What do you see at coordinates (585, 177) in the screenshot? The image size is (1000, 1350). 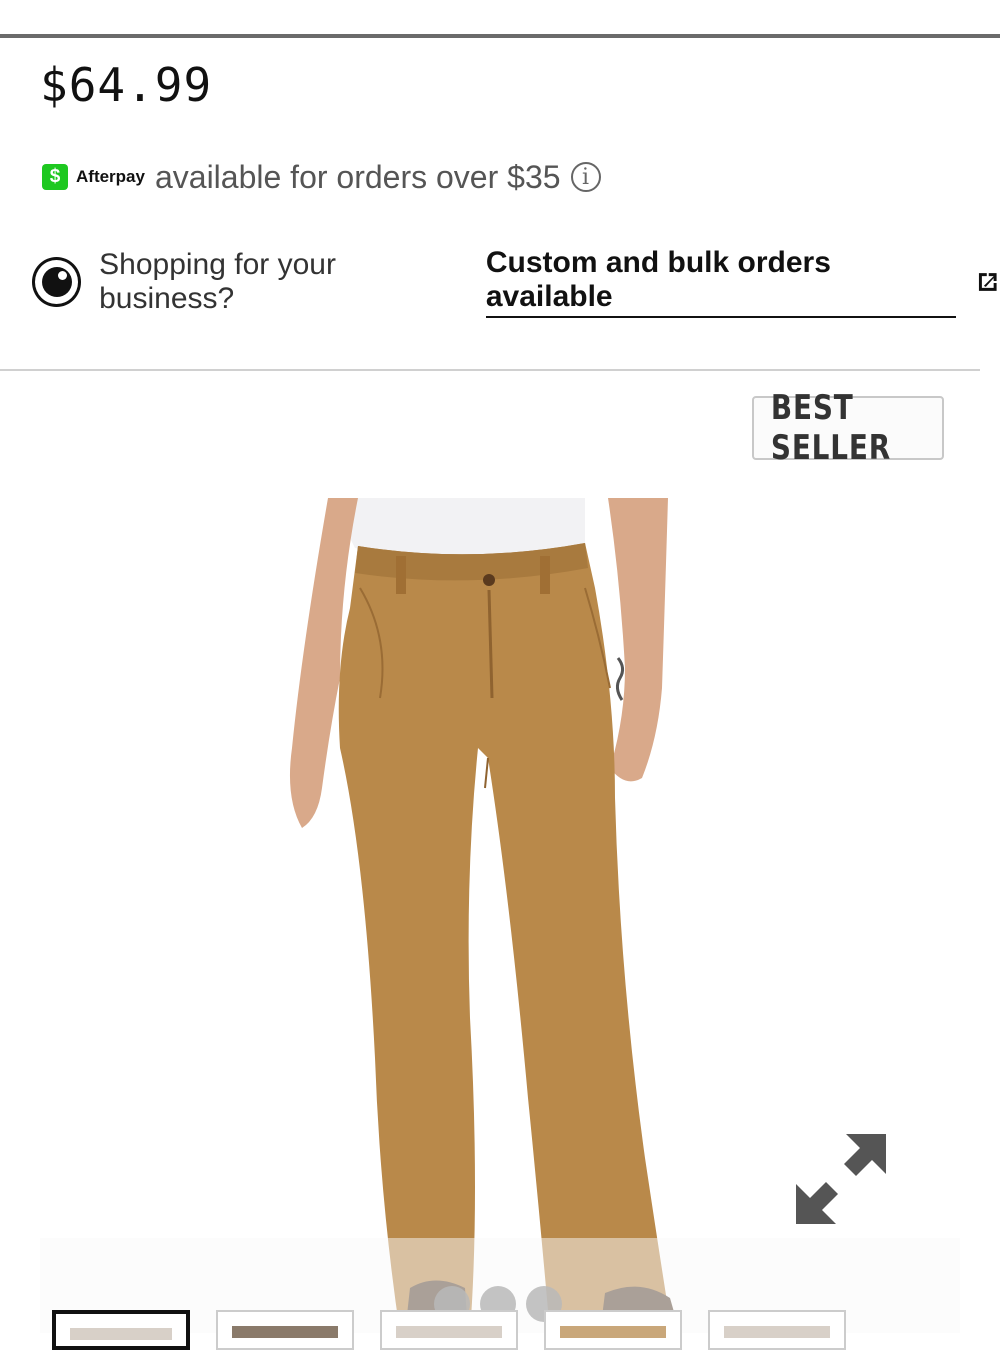 I see `info-icon: i` at bounding box center [585, 177].